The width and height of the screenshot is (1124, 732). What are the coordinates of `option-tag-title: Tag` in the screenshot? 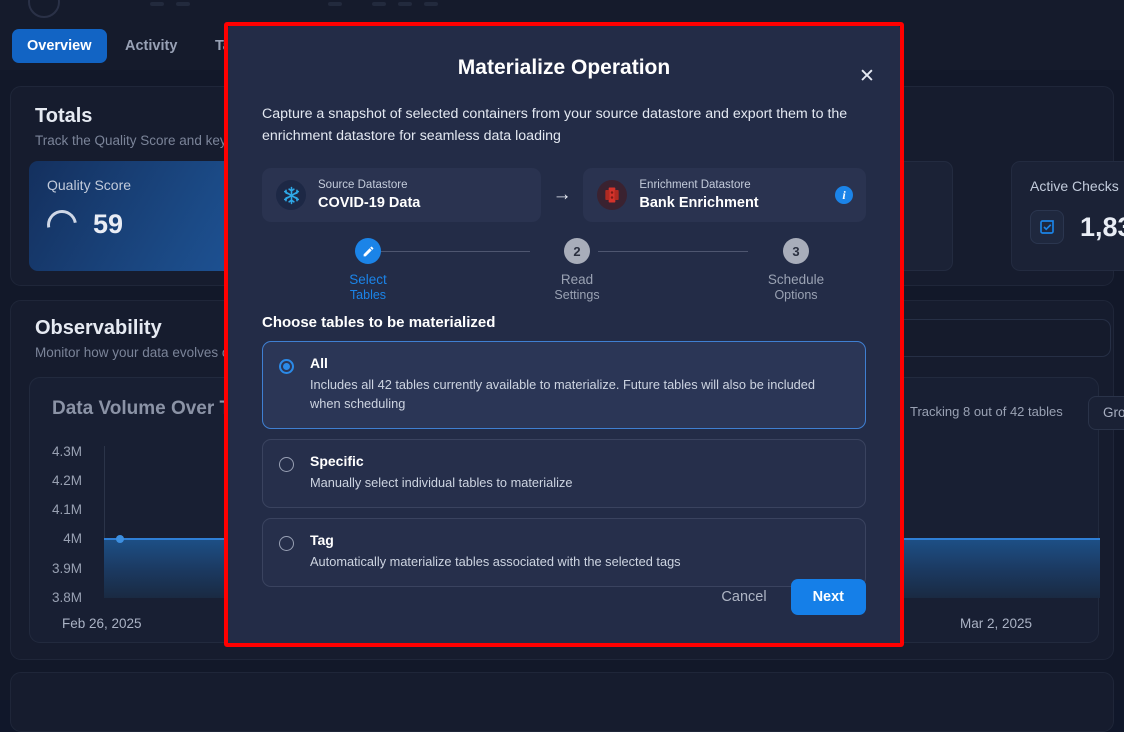 It's located at (495, 540).